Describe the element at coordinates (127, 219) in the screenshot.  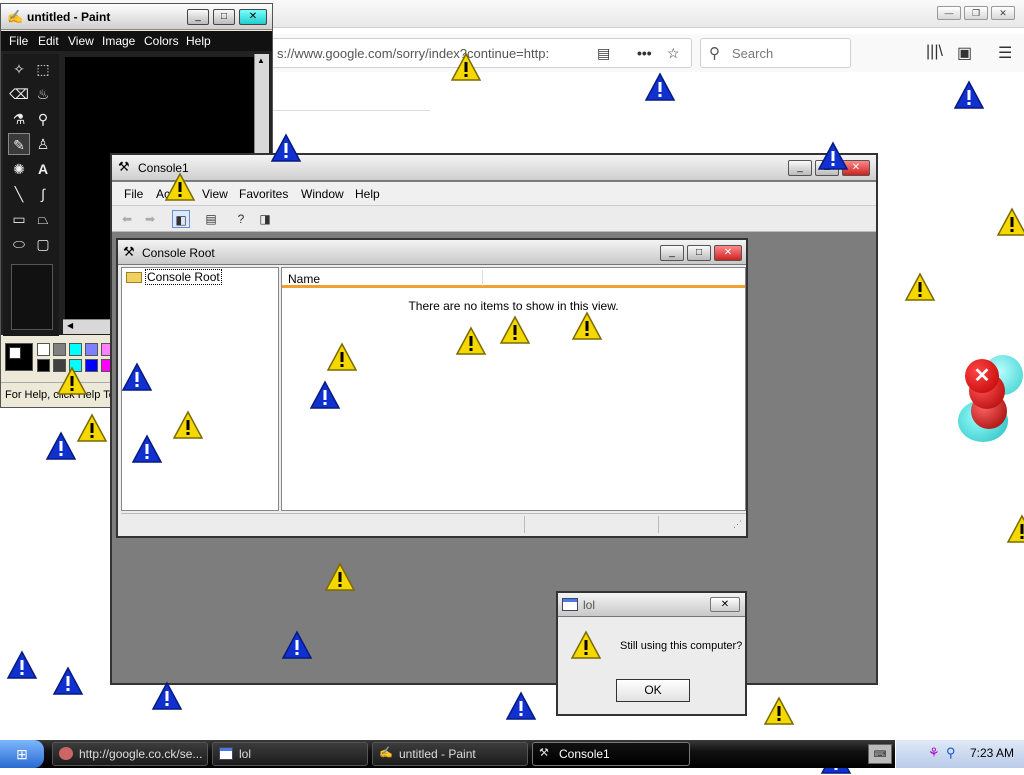
I see `back-arrow-icon: ⬅` at that location.